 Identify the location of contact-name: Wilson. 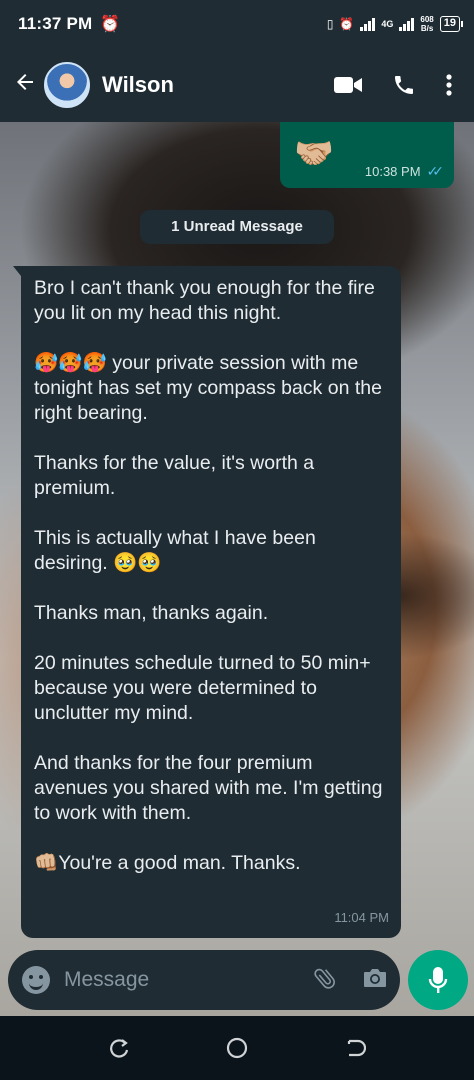
(138, 85).